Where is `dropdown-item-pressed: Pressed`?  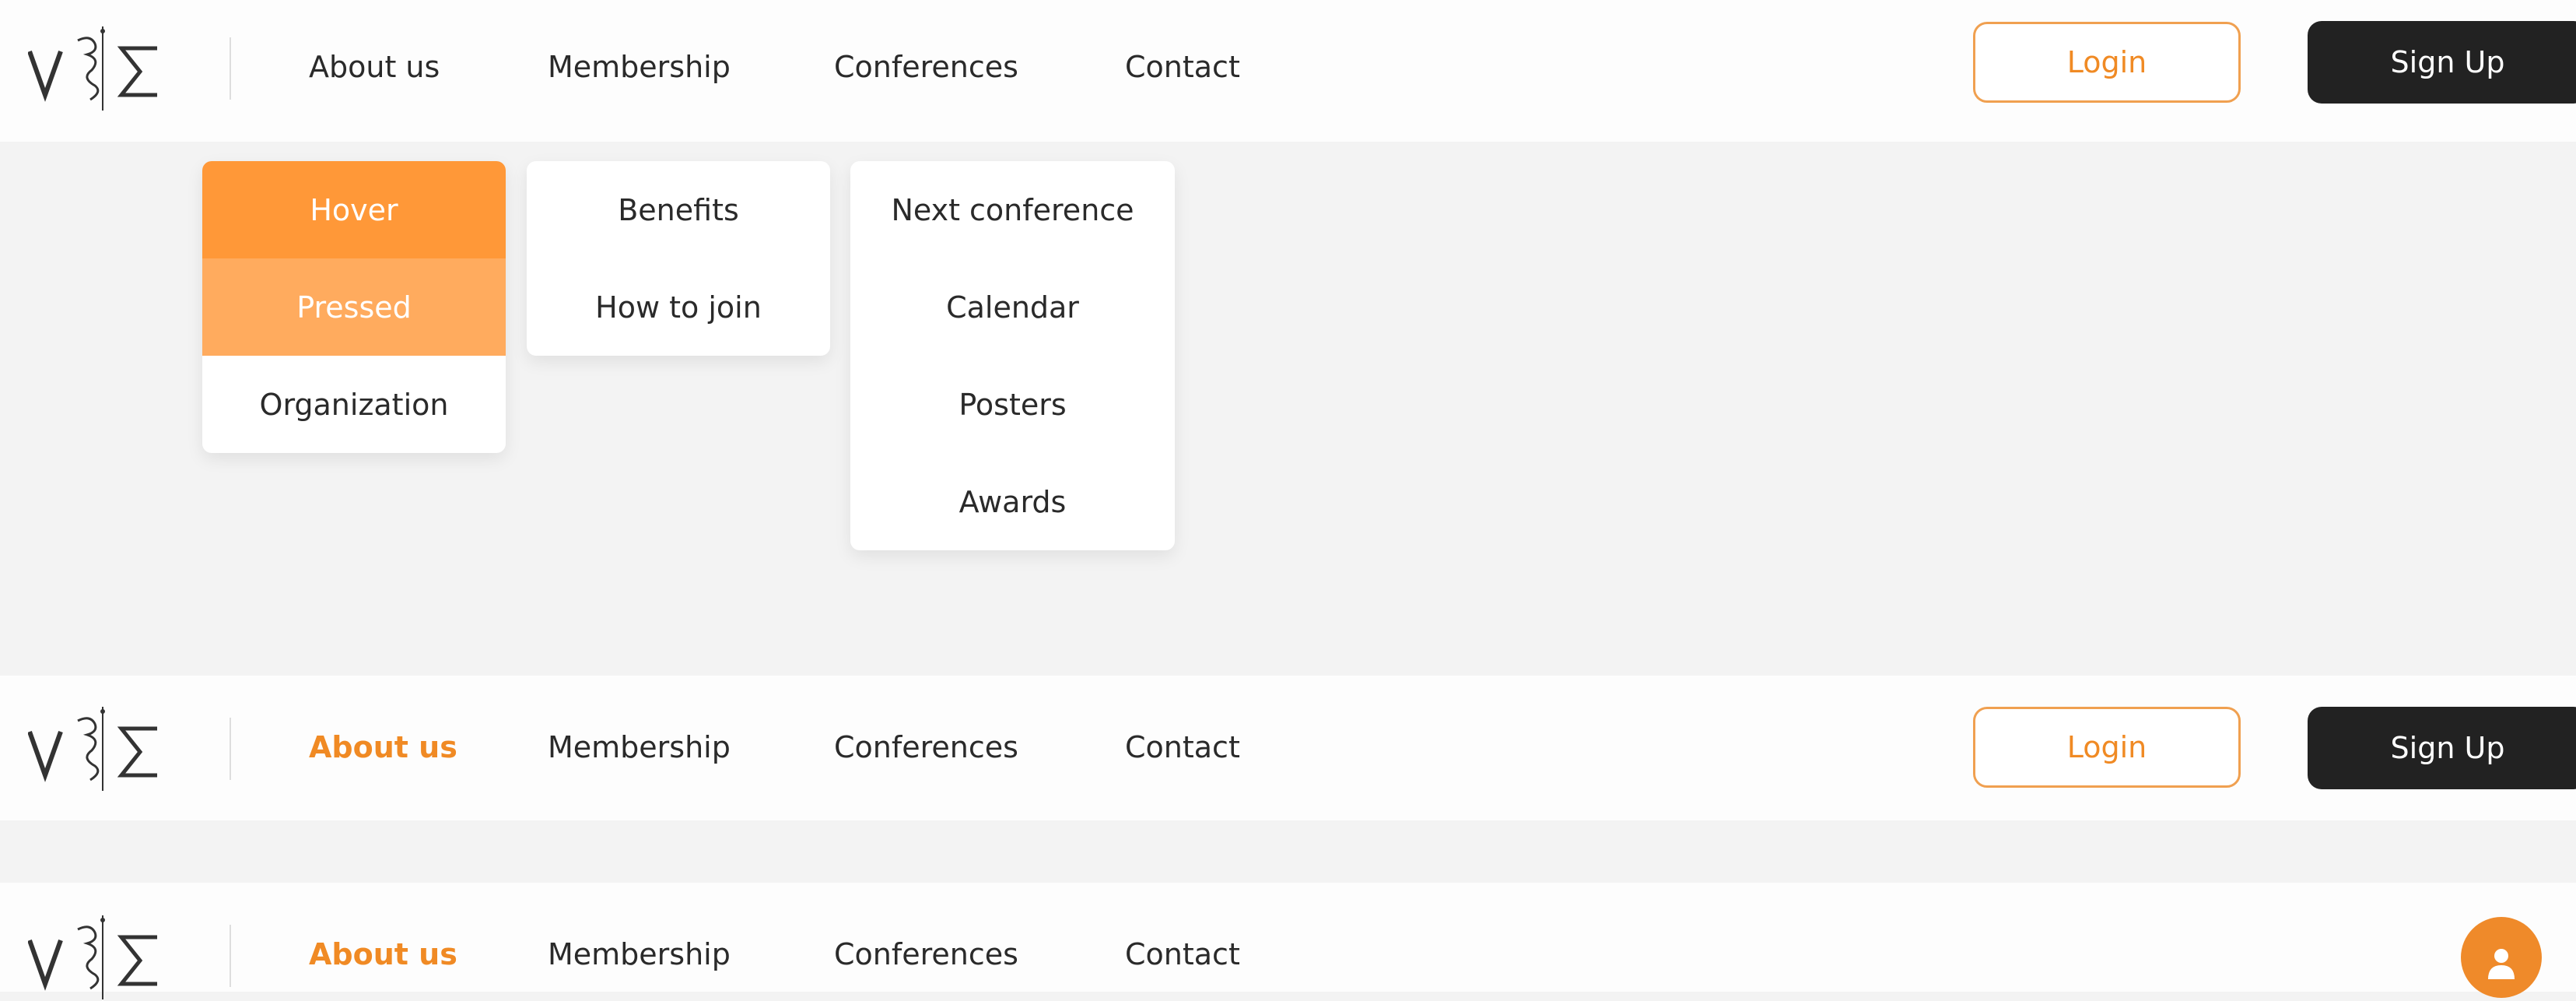 dropdown-item-pressed: Pressed is located at coordinates (354, 307).